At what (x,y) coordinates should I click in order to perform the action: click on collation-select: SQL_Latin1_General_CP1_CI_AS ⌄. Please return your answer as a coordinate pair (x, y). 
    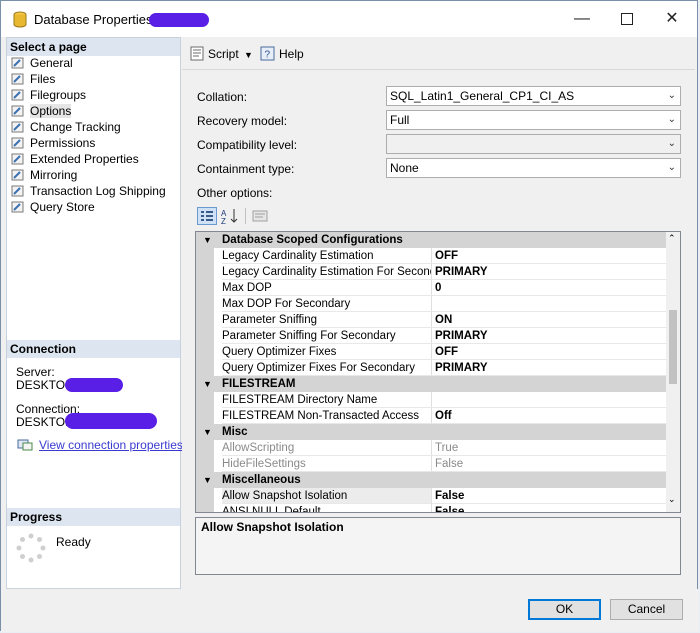
    Looking at the image, I should click on (533, 96).